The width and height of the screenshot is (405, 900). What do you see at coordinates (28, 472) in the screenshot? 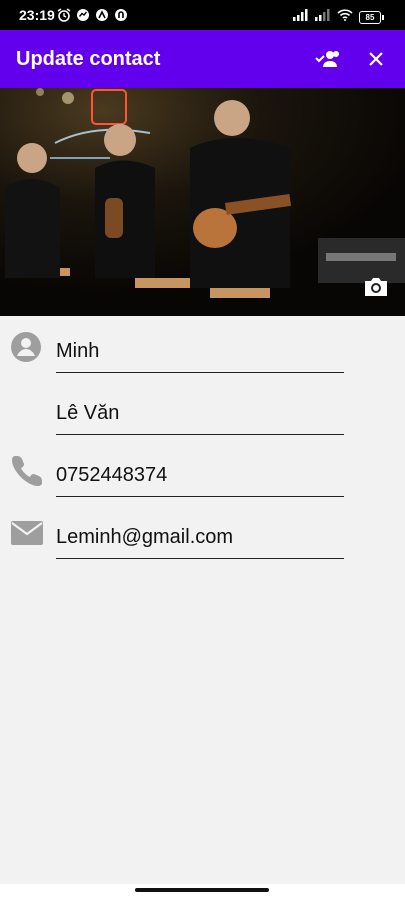
I see `phone-icon` at bounding box center [28, 472].